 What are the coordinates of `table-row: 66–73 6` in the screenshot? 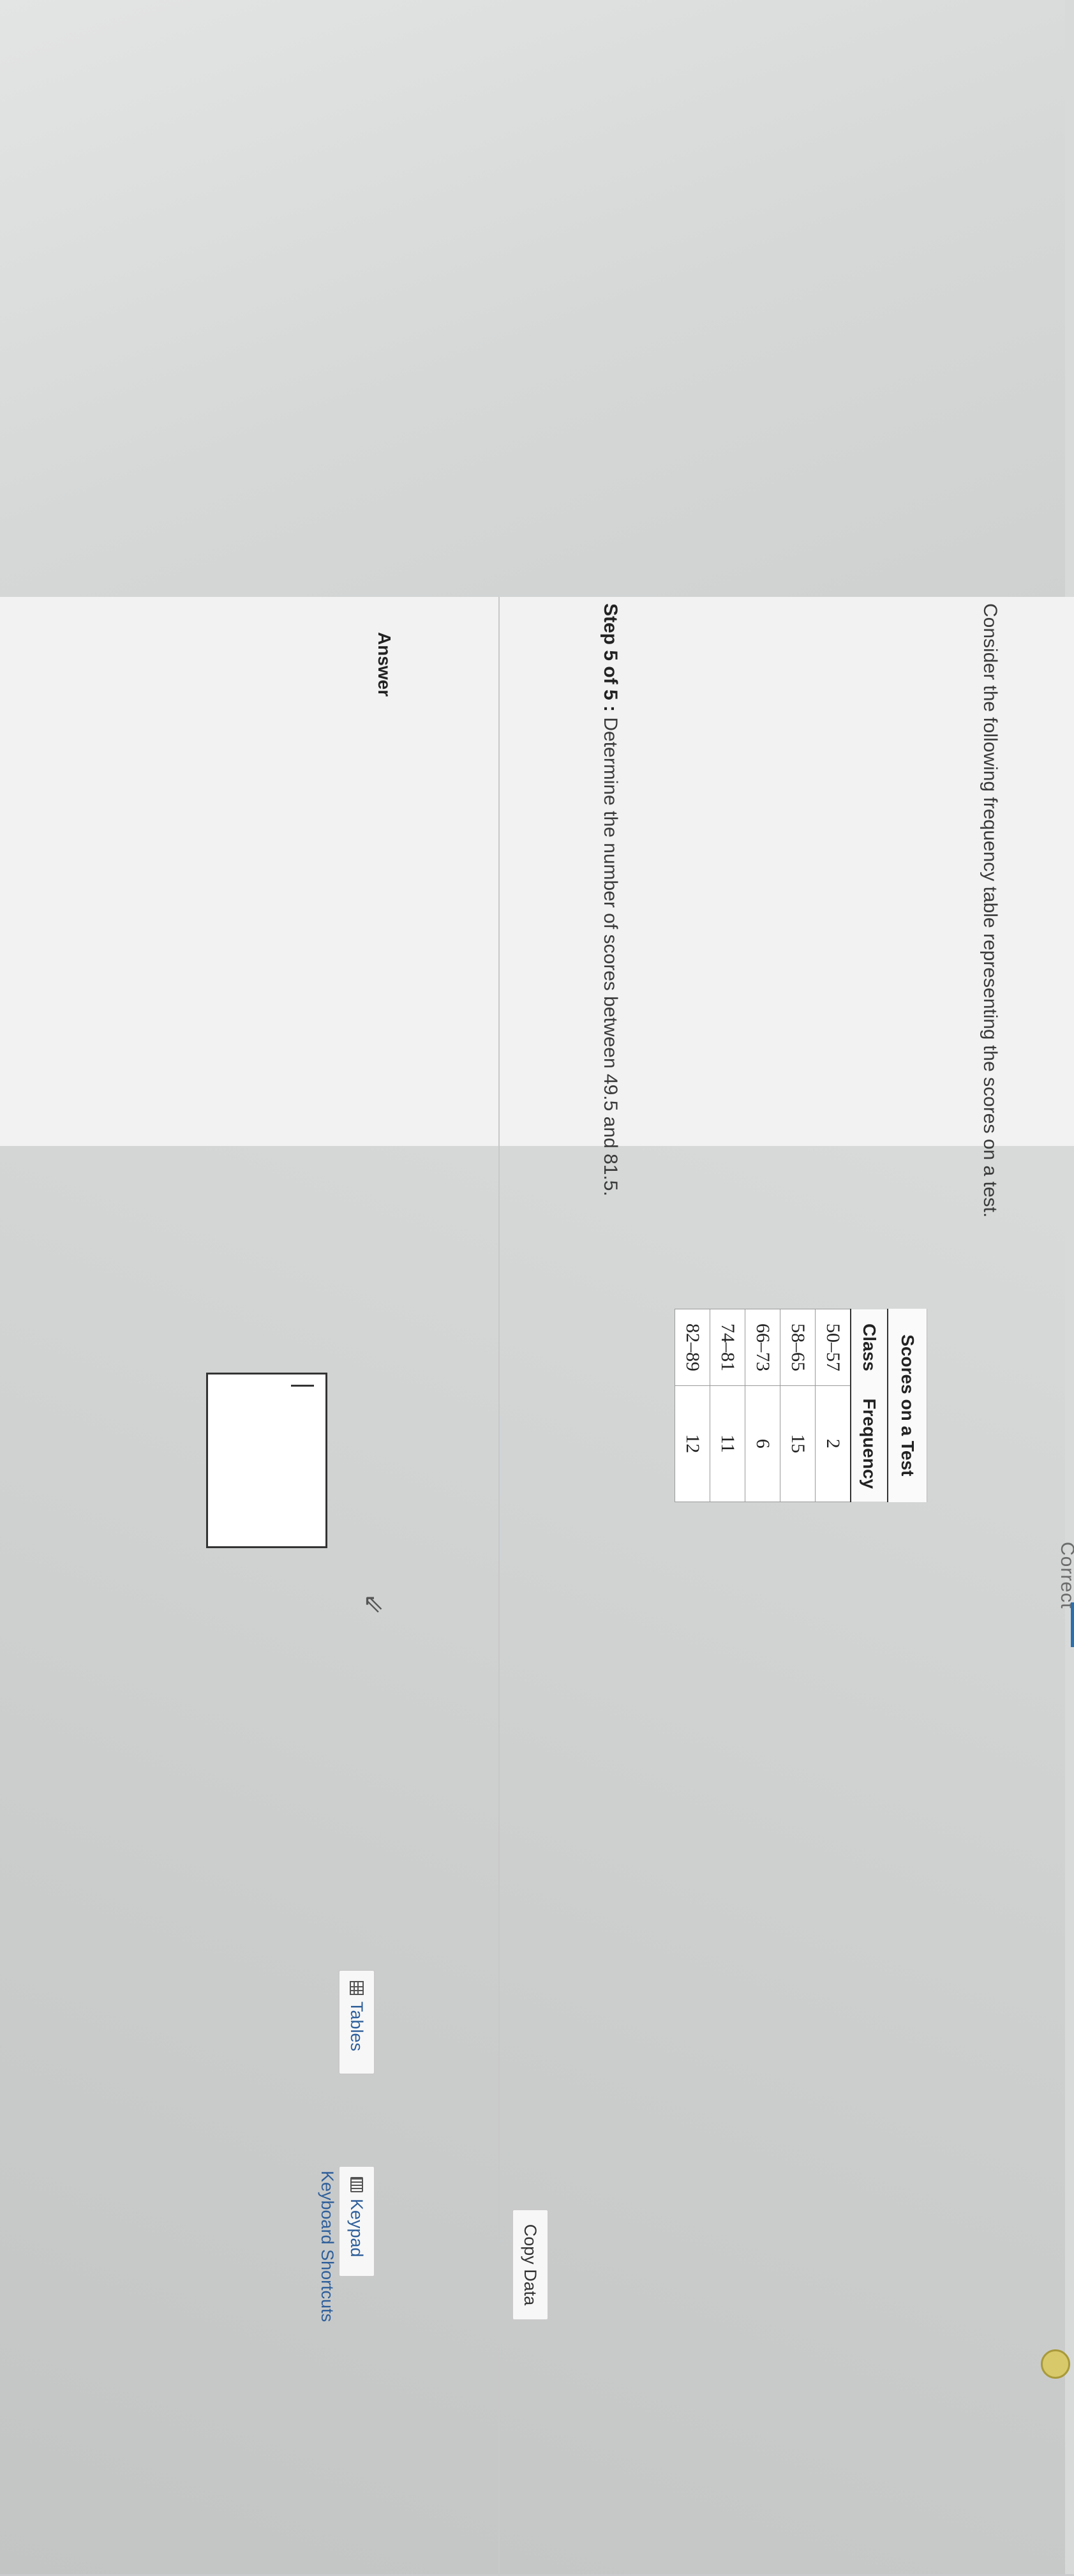 It's located at (762, 1406).